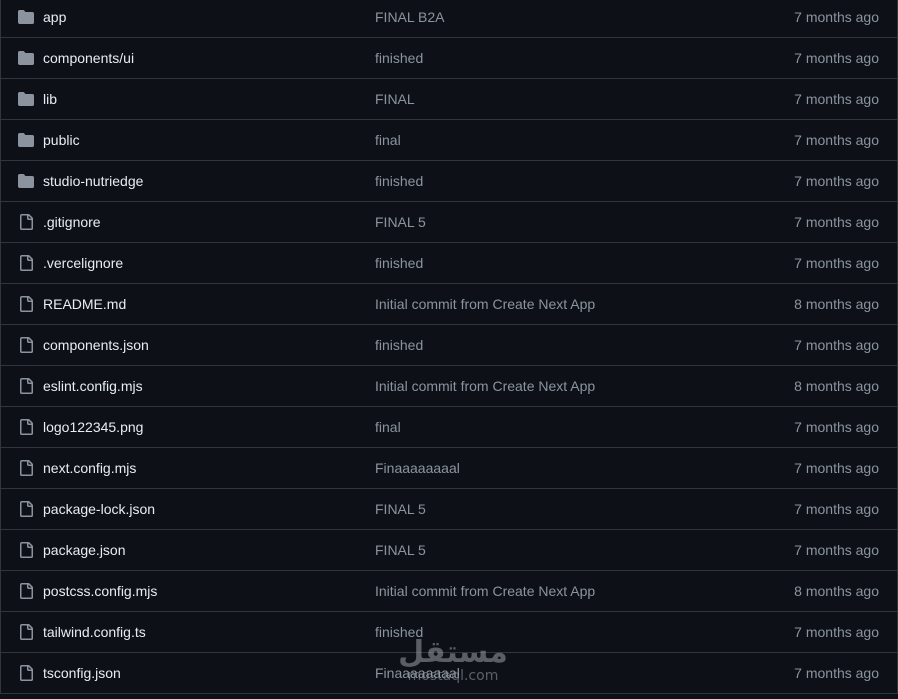  What do you see at coordinates (93, 181) in the screenshot?
I see `file-name-link: studio-nutriedge` at bounding box center [93, 181].